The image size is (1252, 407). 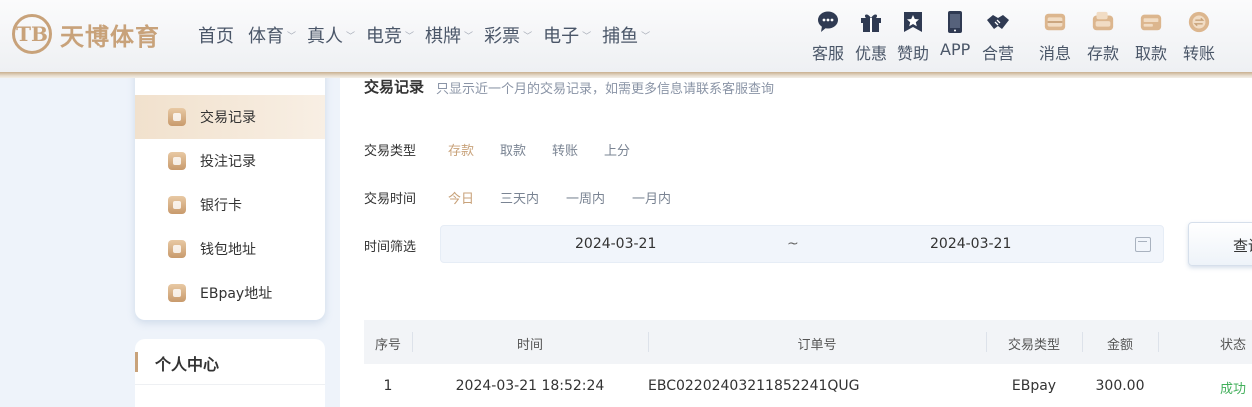 What do you see at coordinates (913, 53) in the screenshot?
I see `tool-label: 赞助` at bounding box center [913, 53].